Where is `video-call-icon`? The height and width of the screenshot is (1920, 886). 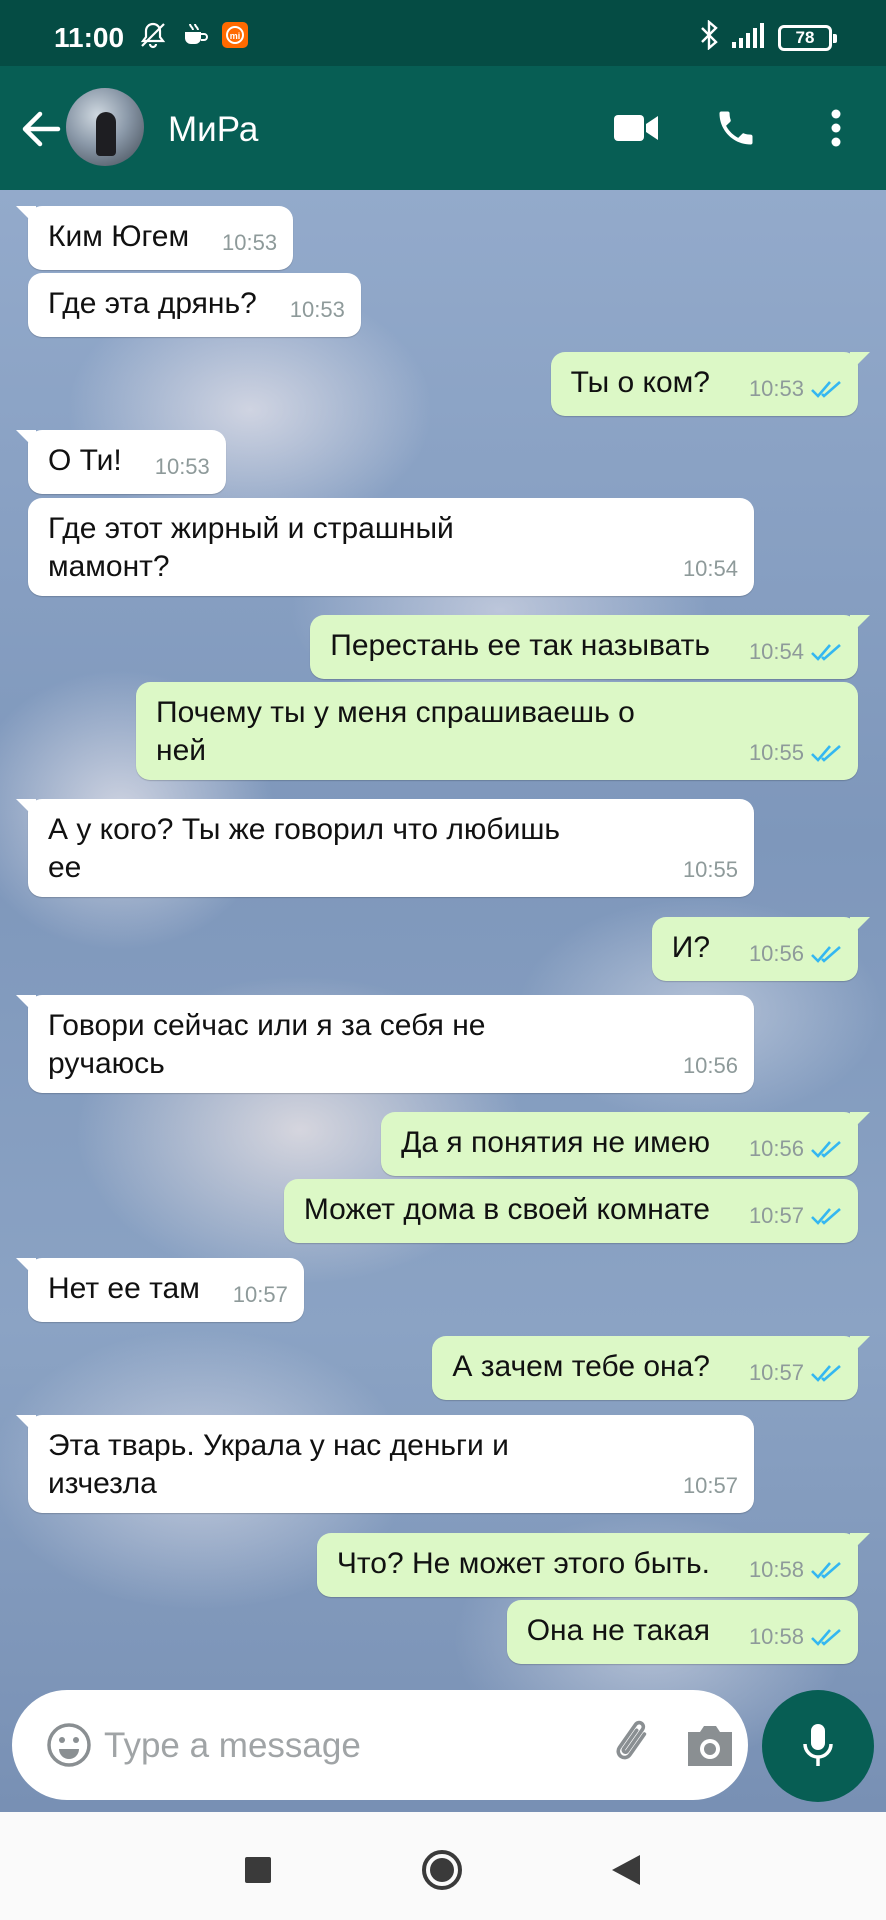 video-call-icon is located at coordinates (636, 128).